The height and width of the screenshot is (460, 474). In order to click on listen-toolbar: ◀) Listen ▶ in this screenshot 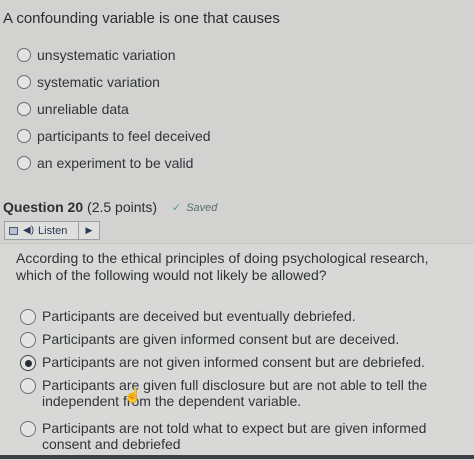, I will do `click(52, 230)`.